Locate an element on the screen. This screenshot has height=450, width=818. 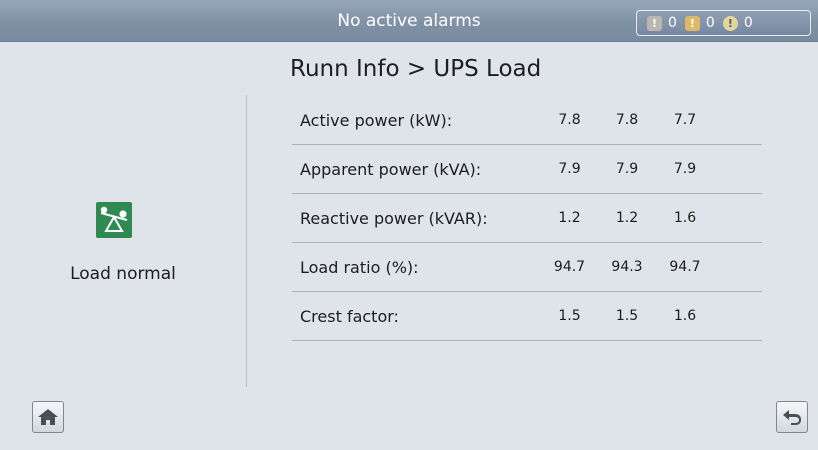
phase-c-value: 7.7 is located at coordinates (685, 120).